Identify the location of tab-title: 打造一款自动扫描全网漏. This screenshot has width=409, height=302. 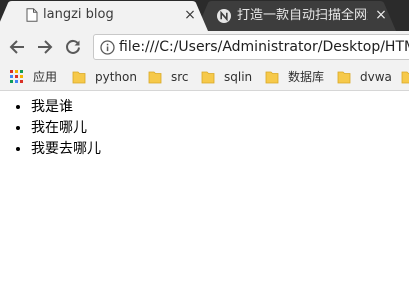
(302, 15).